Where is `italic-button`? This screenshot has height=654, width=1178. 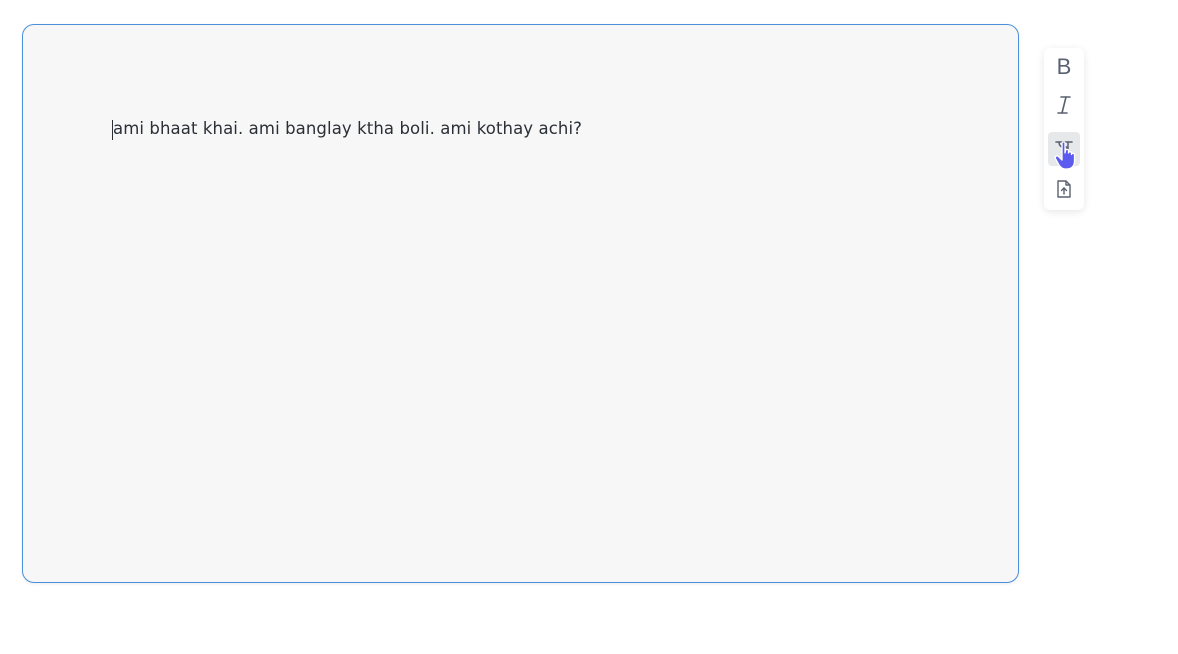
italic-button is located at coordinates (1064, 107).